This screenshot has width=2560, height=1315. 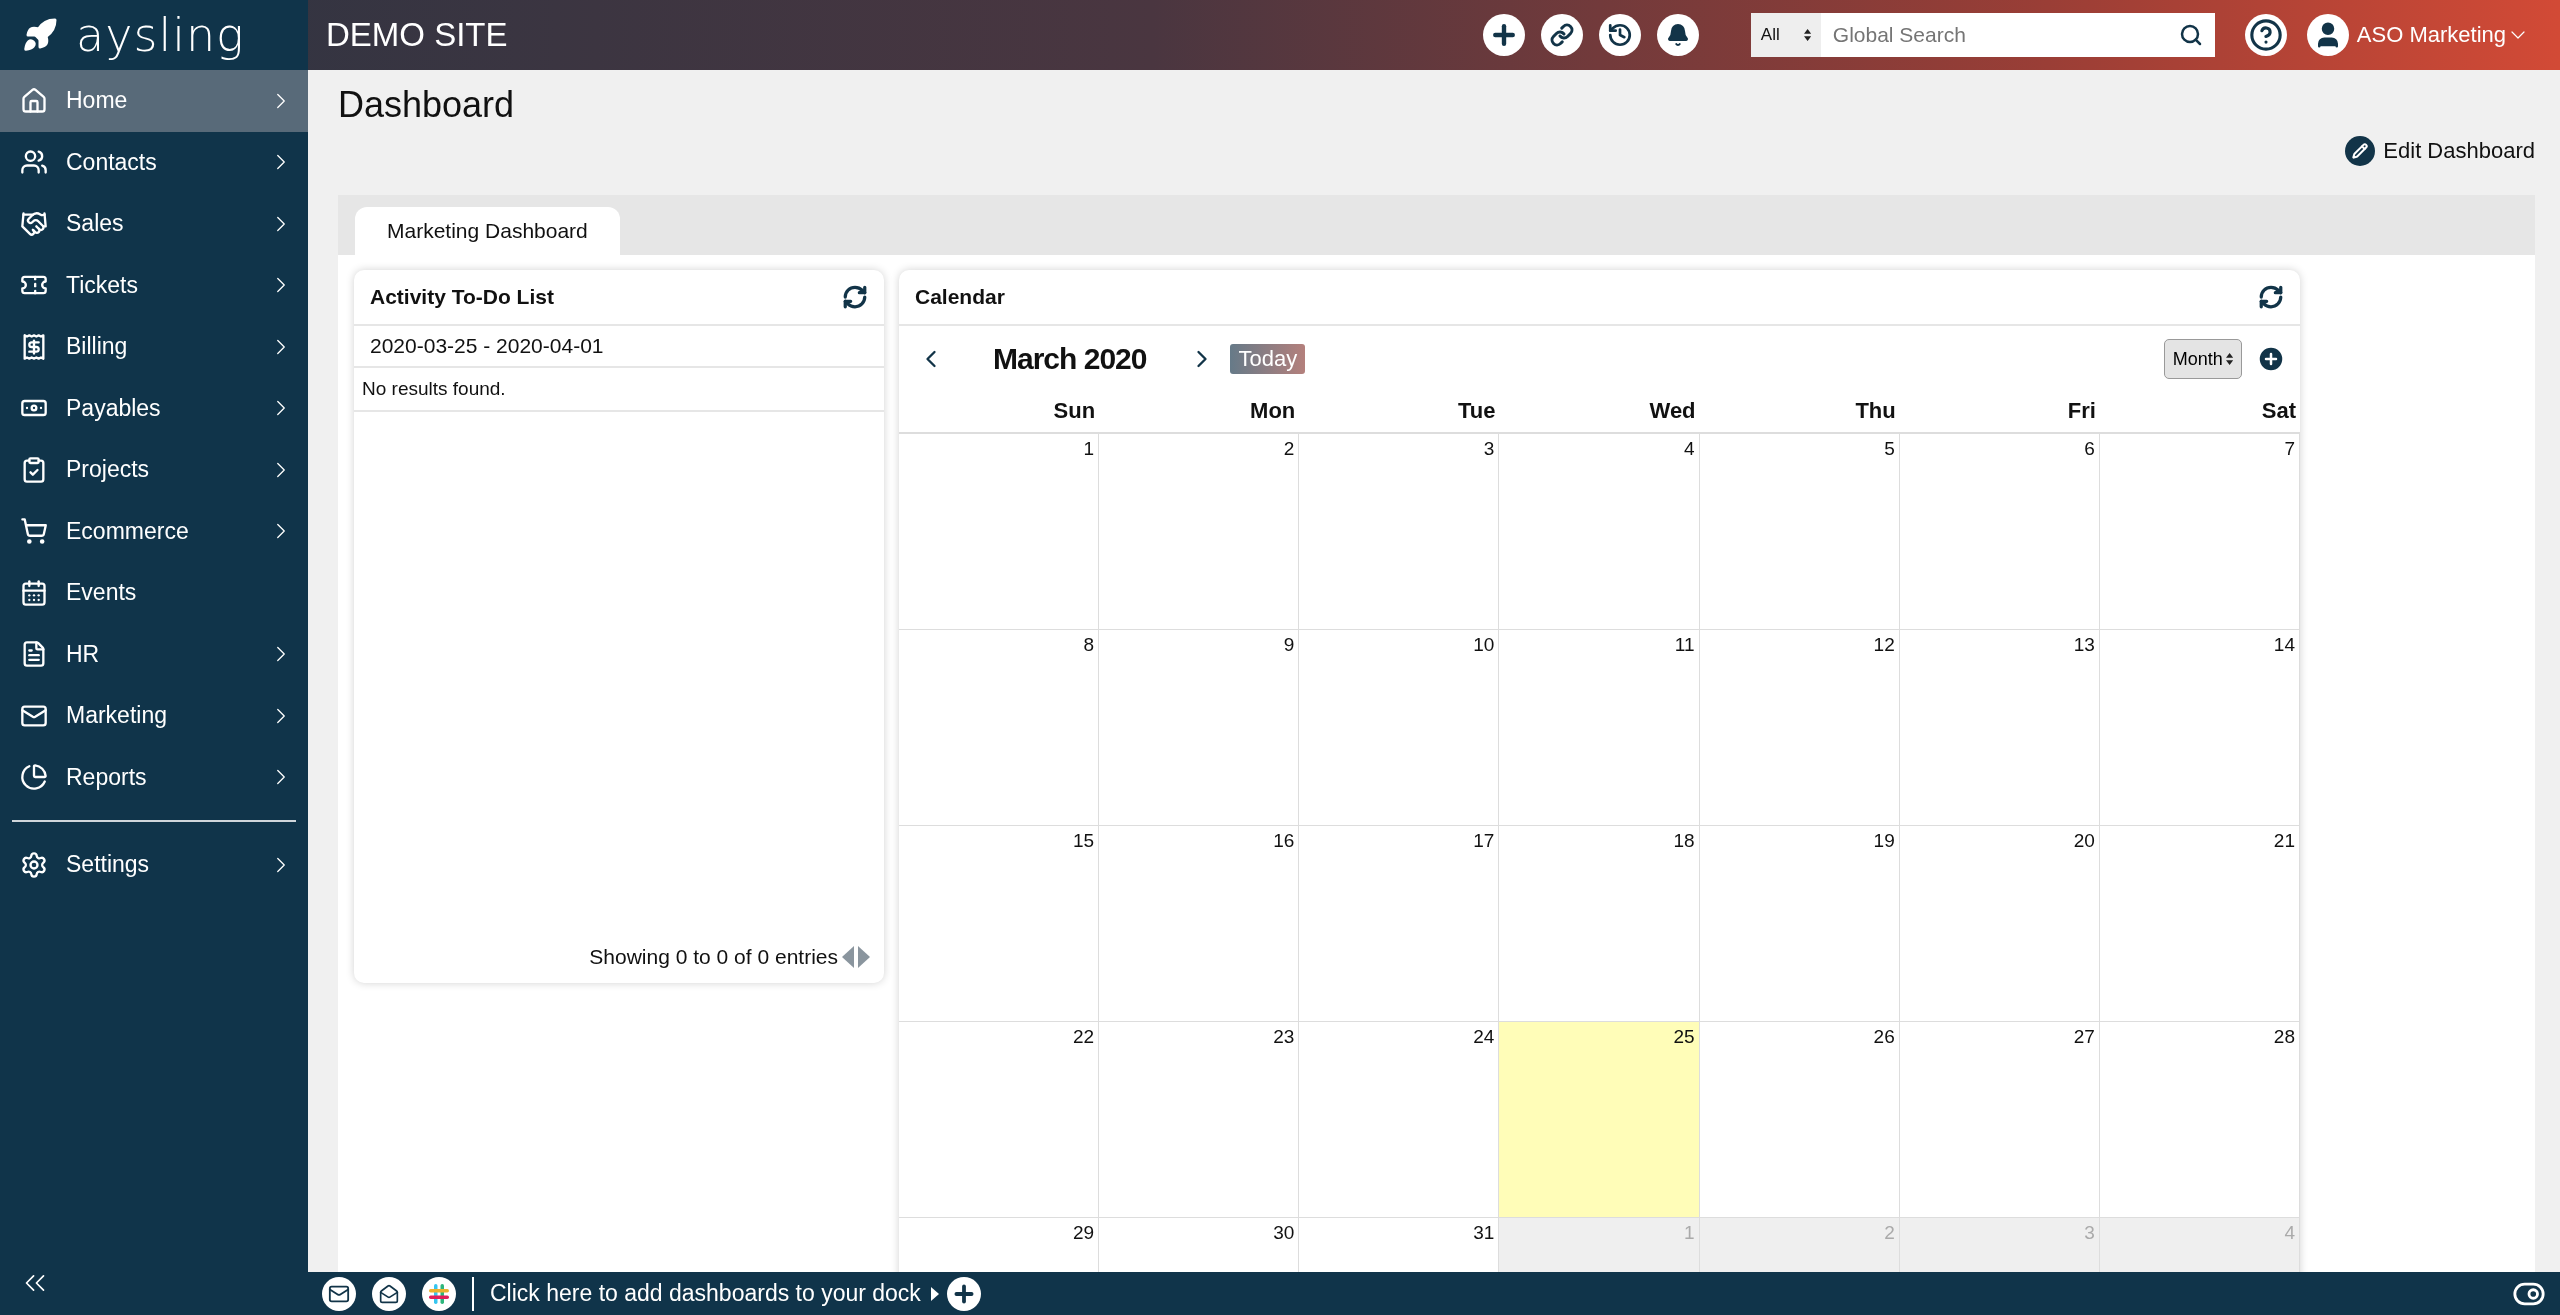 What do you see at coordinates (1875, 411) in the screenshot?
I see `weekday-heading: Thu` at bounding box center [1875, 411].